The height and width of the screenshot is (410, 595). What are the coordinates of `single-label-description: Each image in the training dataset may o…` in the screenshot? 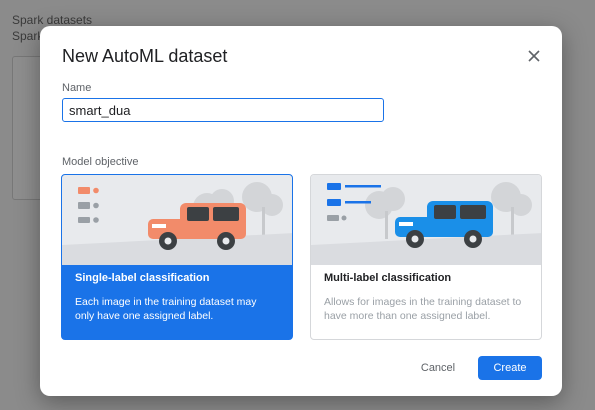 It's located at (166, 309).